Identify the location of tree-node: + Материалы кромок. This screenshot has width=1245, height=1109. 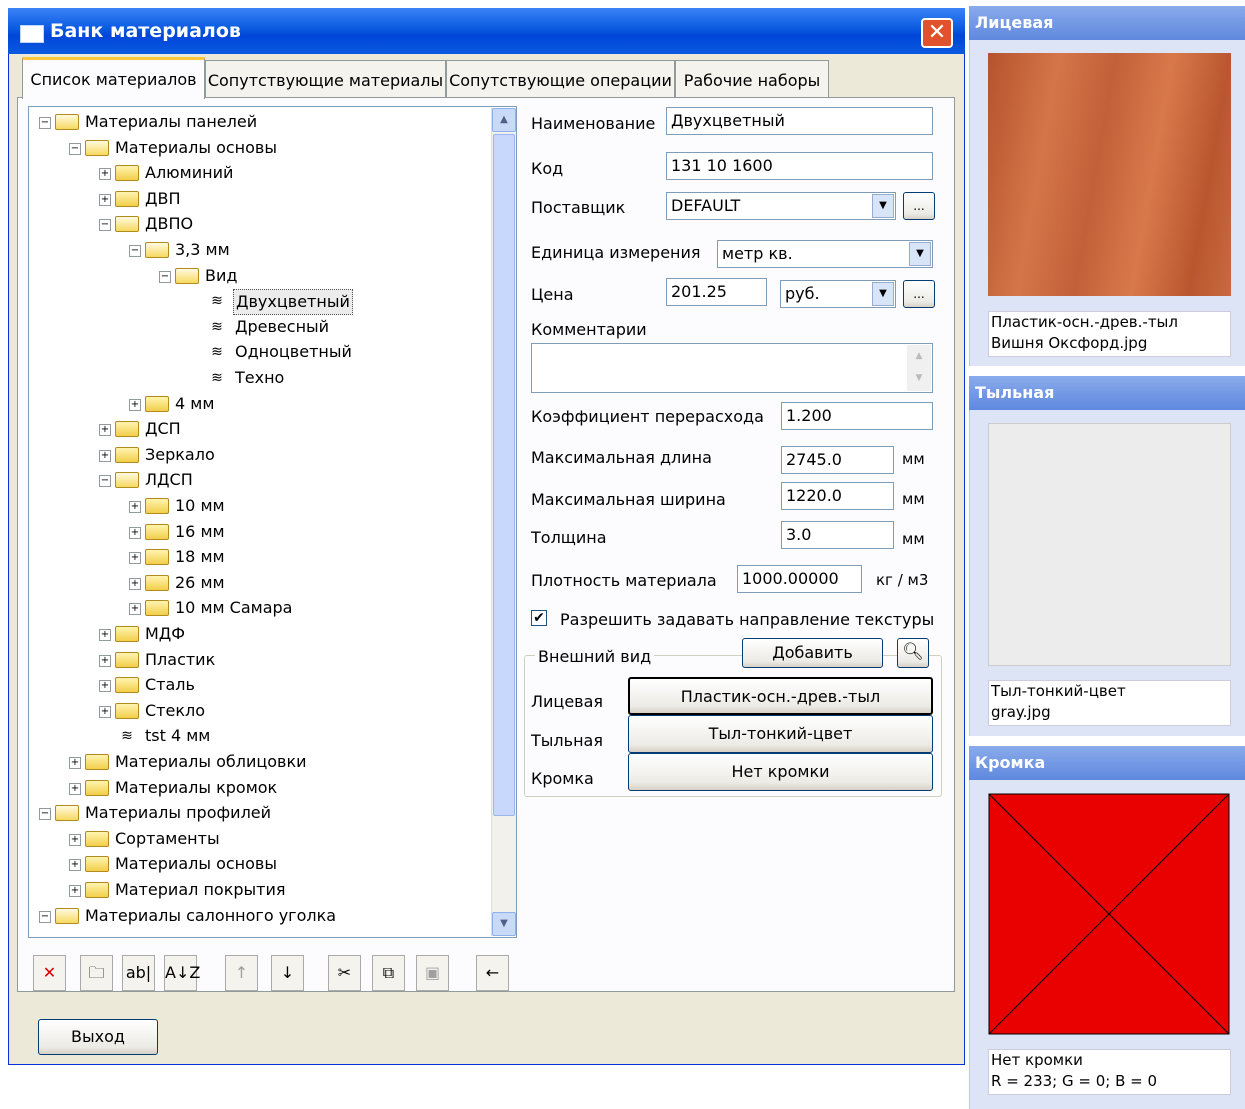
(259, 788).